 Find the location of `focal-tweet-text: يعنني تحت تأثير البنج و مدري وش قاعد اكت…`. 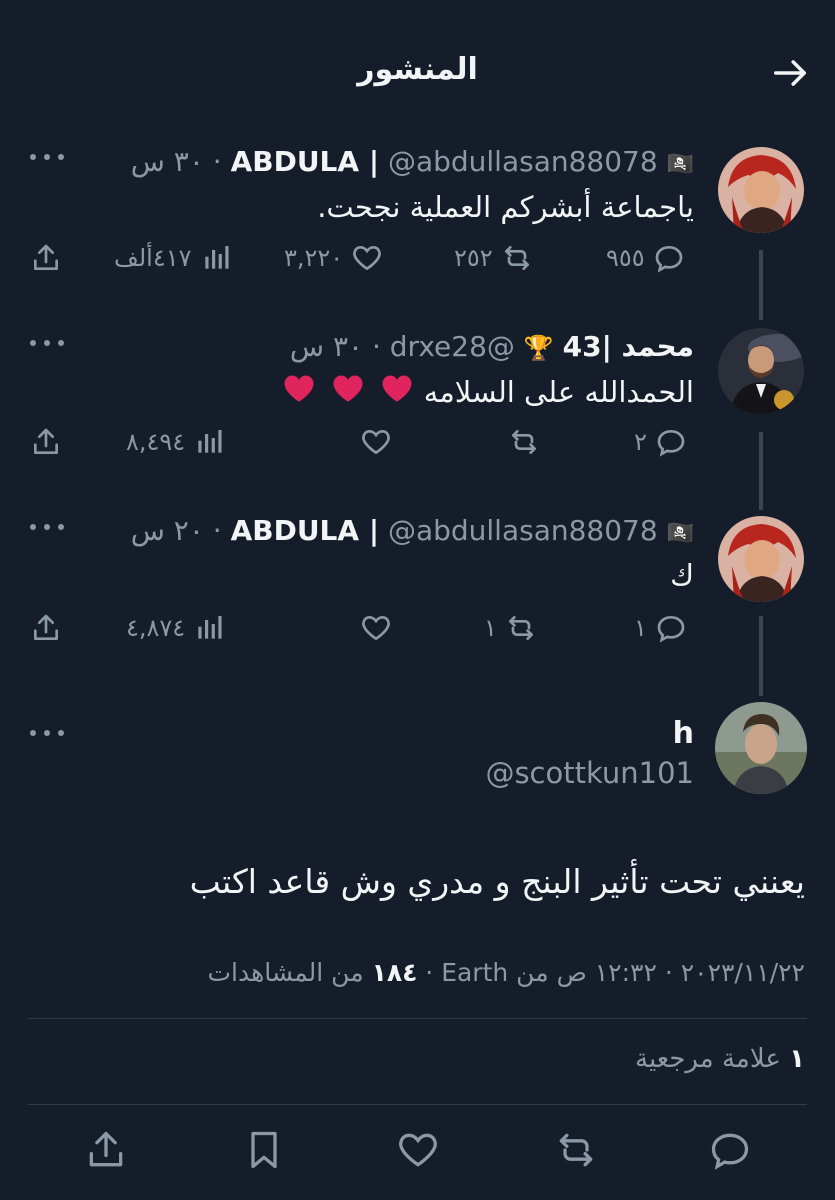

focal-tweet-text: يعنني تحت تأثير البنج و مدري وش قاعد اكت… is located at coordinates (497, 881).